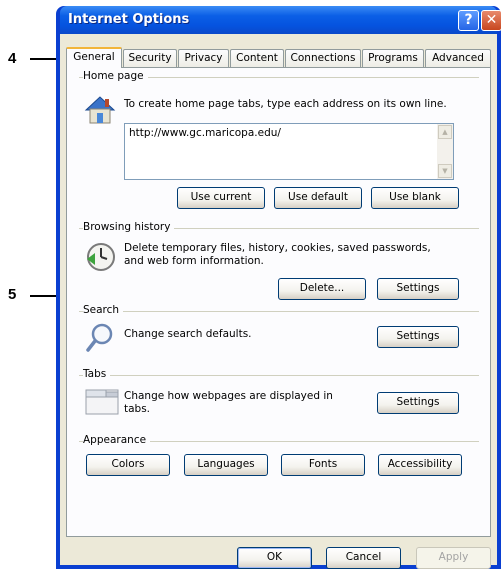  Describe the element at coordinates (323, 58) in the screenshot. I see `tab-connections: Connections` at that location.